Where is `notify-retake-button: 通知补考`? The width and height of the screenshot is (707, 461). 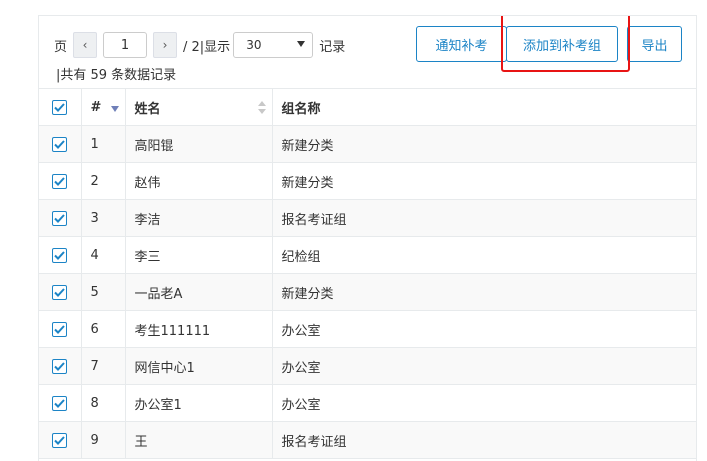
notify-retake-button: 通知补考 is located at coordinates (461, 44).